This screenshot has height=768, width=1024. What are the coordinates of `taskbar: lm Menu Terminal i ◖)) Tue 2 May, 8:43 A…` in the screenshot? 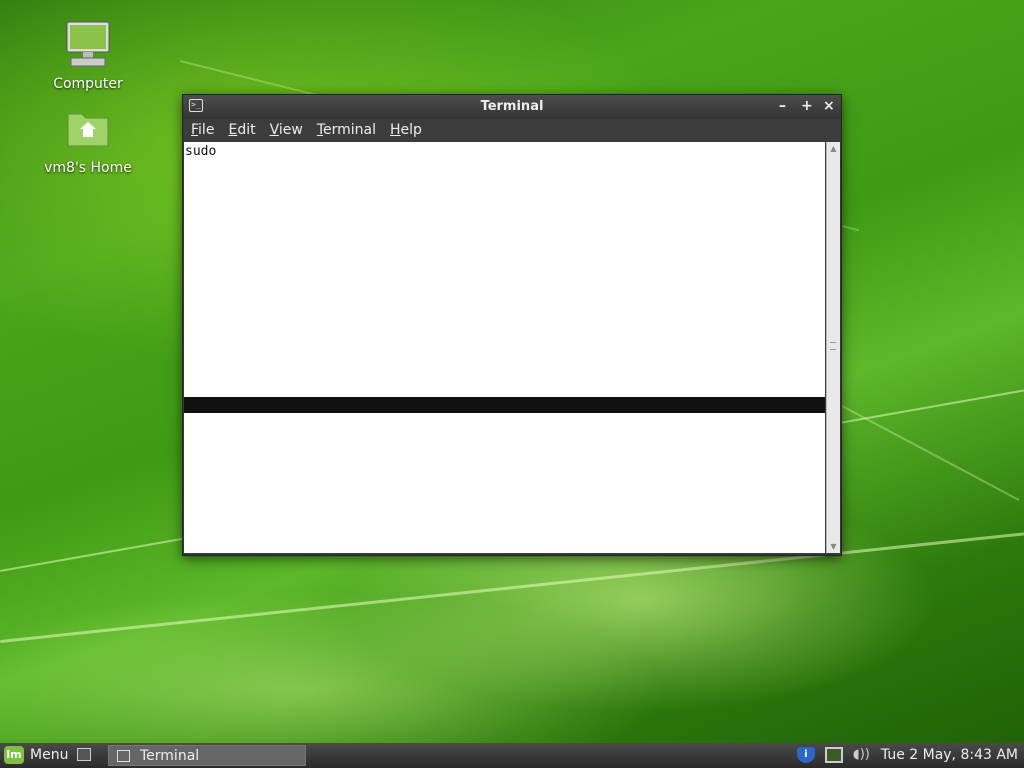 It's located at (512, 755).